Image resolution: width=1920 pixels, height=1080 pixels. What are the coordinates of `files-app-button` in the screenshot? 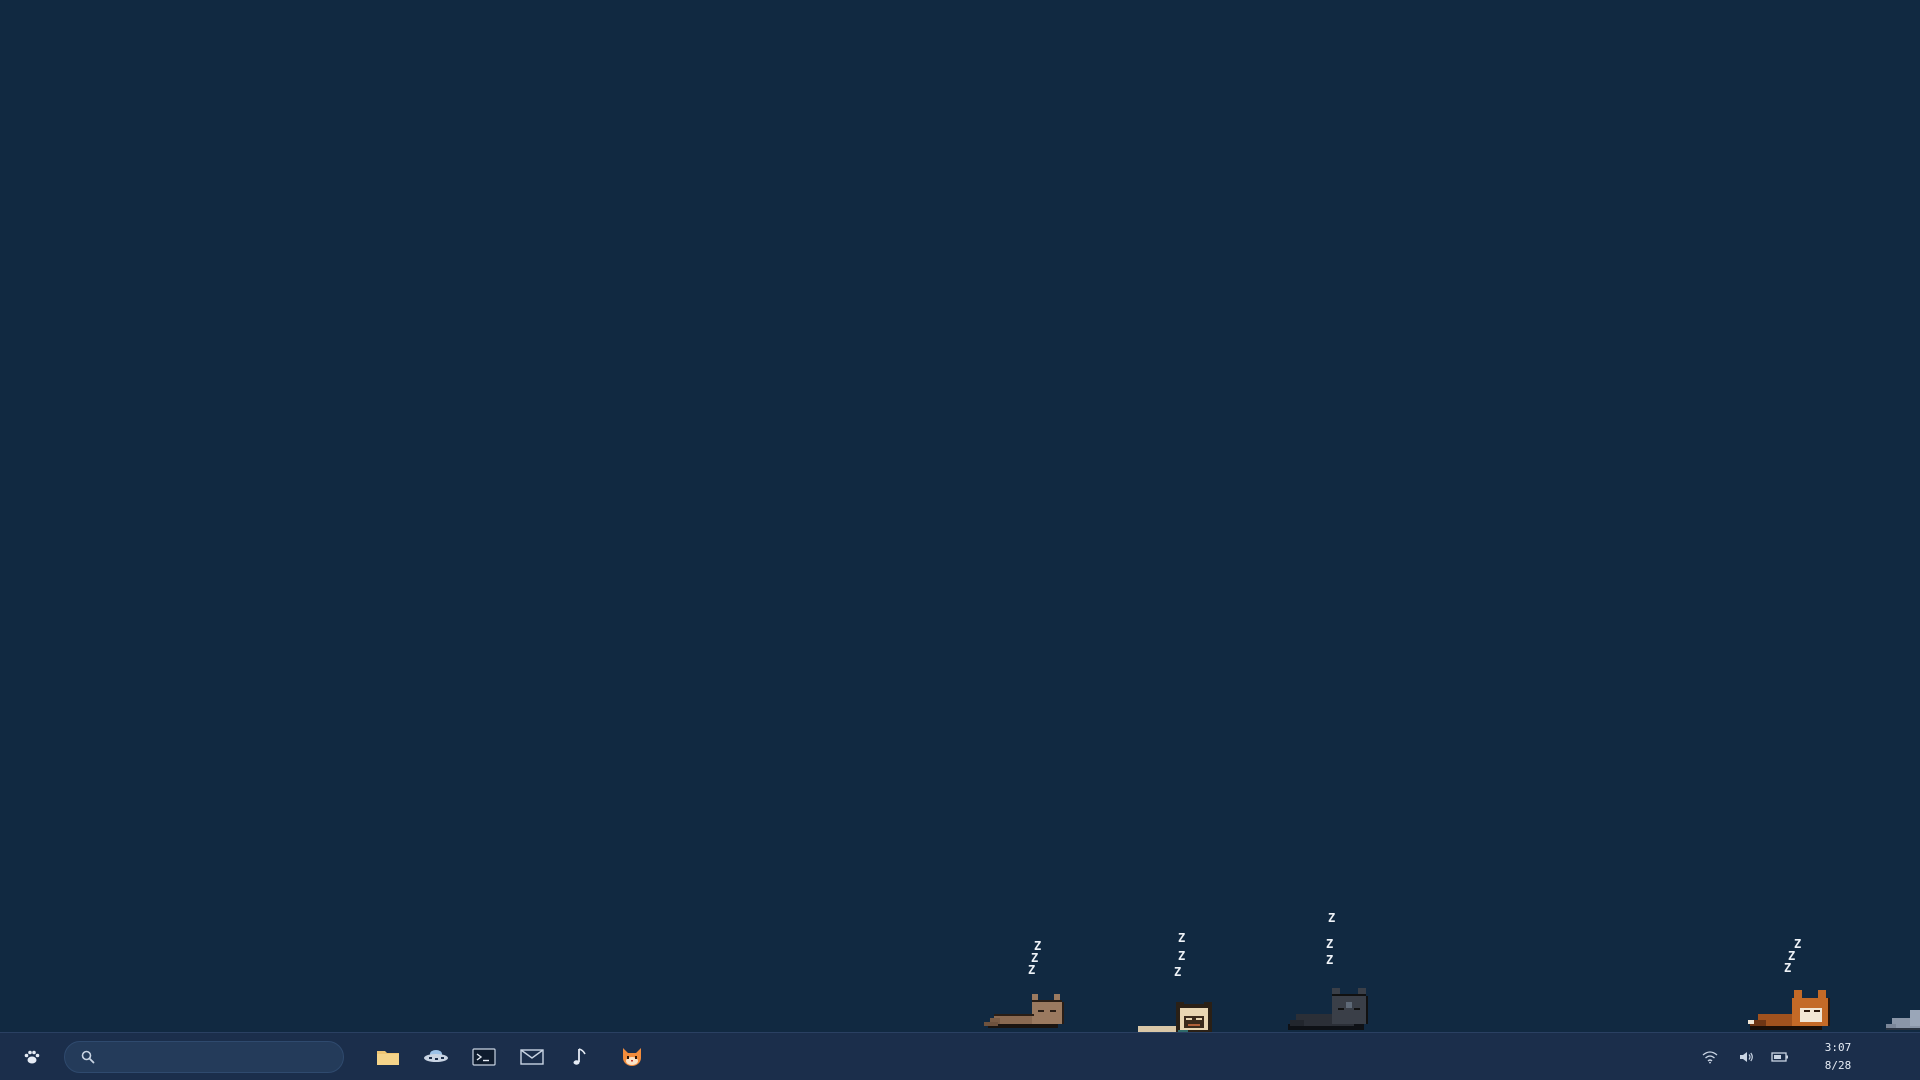 It's located at (388, 1057).